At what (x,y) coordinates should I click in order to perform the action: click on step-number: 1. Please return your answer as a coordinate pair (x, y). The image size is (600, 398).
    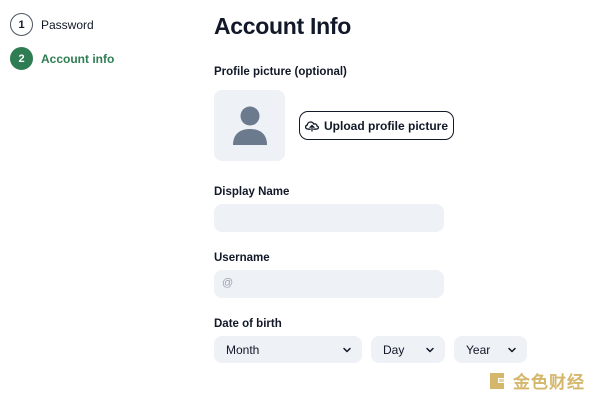
    Looking at the image, I should click on (21, 24).